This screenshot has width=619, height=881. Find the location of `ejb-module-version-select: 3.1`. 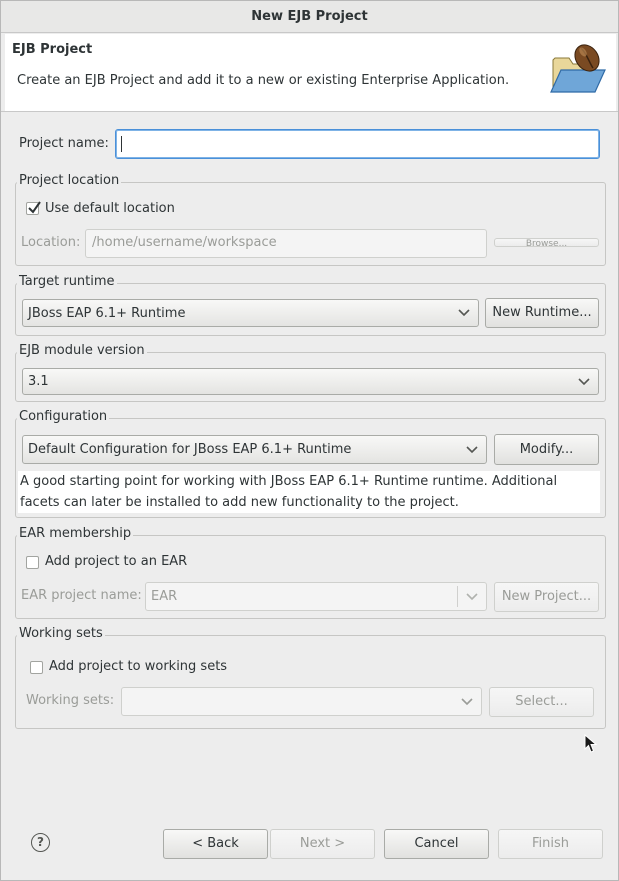

ejb-module-version-select: 3.1 is located at coordinates (310, 381).